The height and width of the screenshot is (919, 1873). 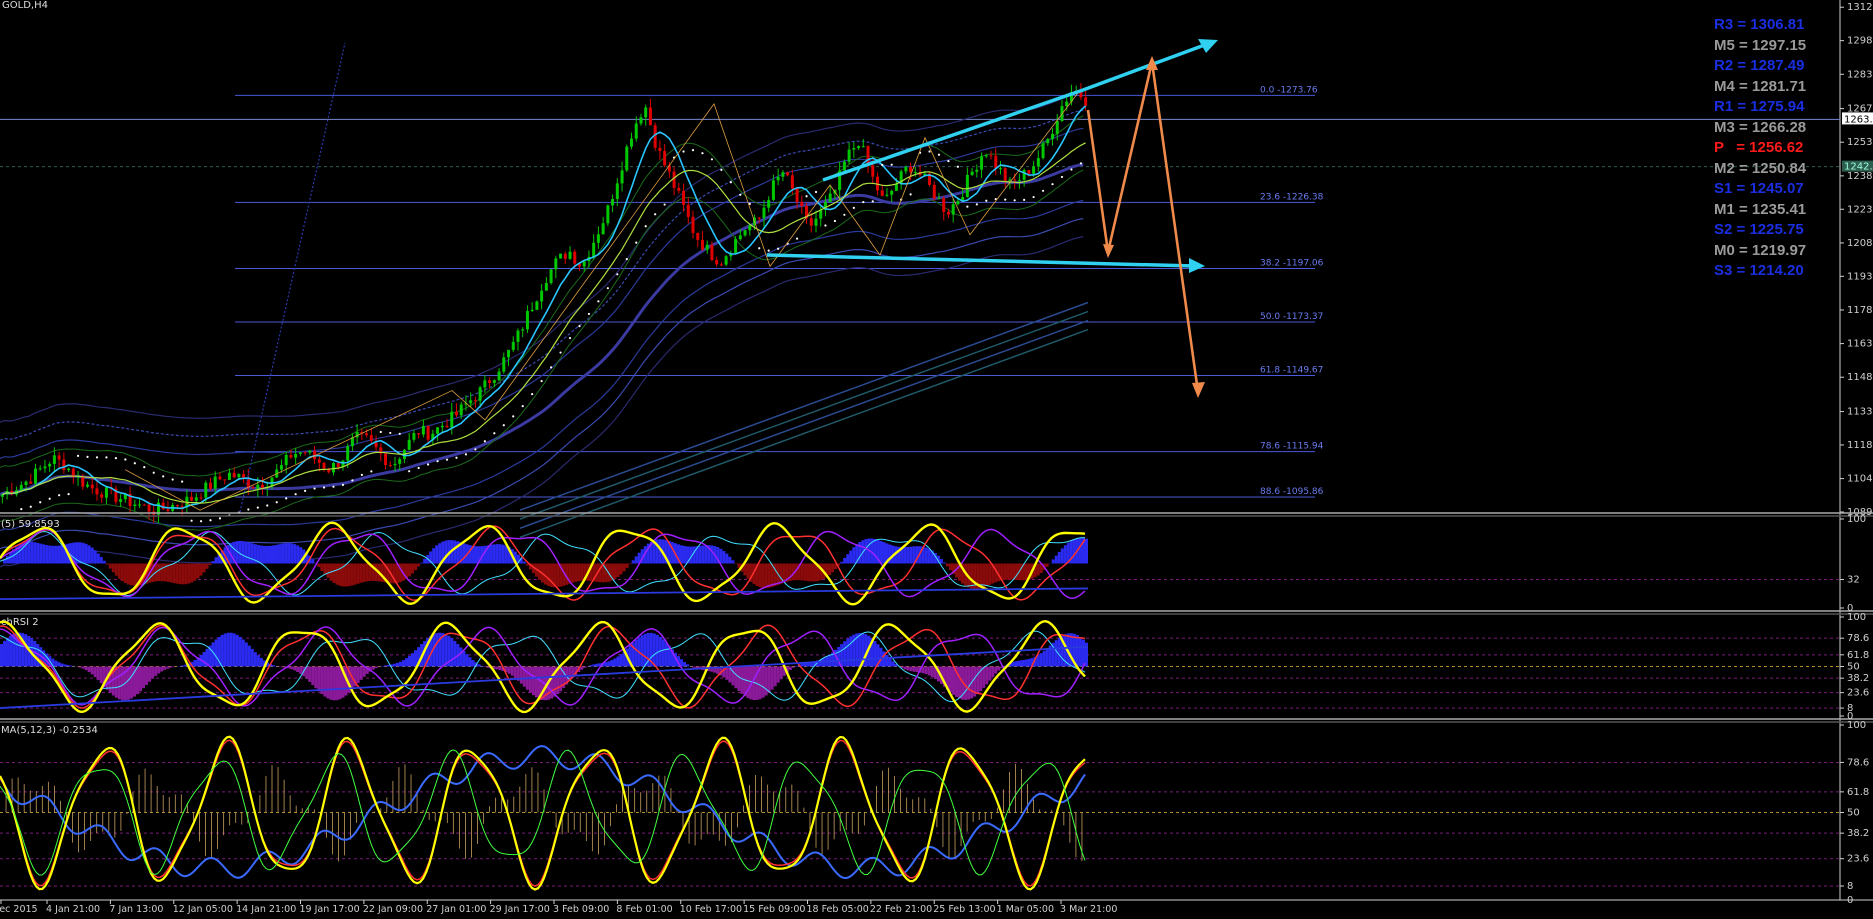 I want to click on pivot-level-label: S1 = 1245.07, so click(x=1759, y=189).